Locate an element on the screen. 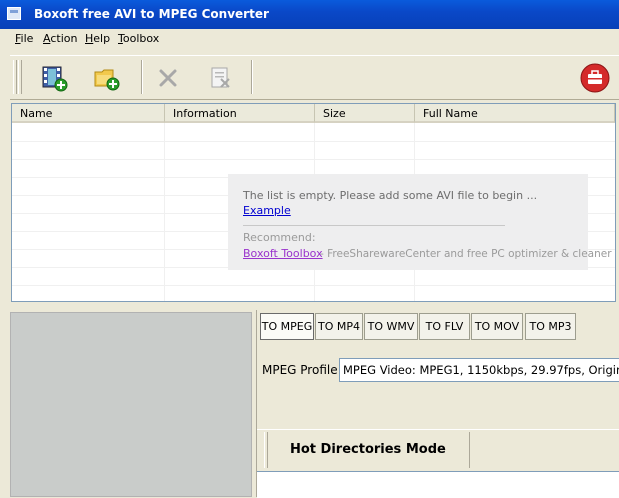 The height and width of the screenshot is (498, 619). add-folder-button is located at coordinates (107, 78).